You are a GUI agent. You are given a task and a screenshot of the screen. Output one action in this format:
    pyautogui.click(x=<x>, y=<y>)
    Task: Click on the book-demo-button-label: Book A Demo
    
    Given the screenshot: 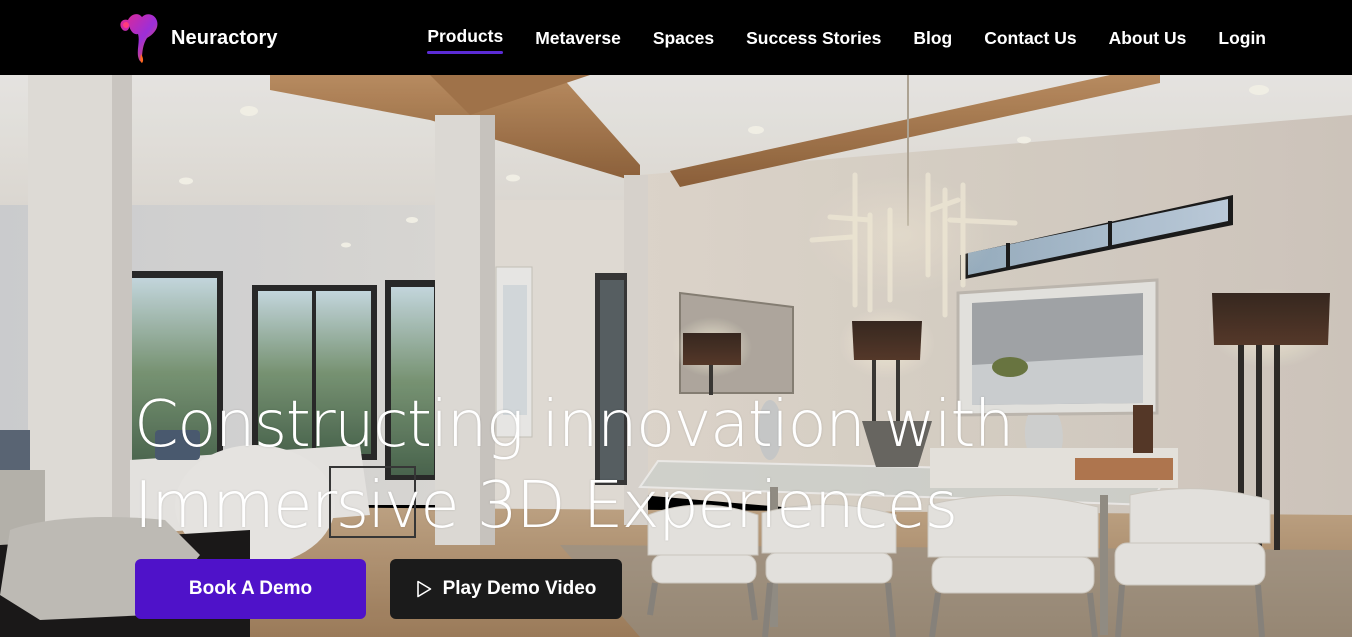 What is the action you would take?
    pyautogui.click(x=250, y=588)
    